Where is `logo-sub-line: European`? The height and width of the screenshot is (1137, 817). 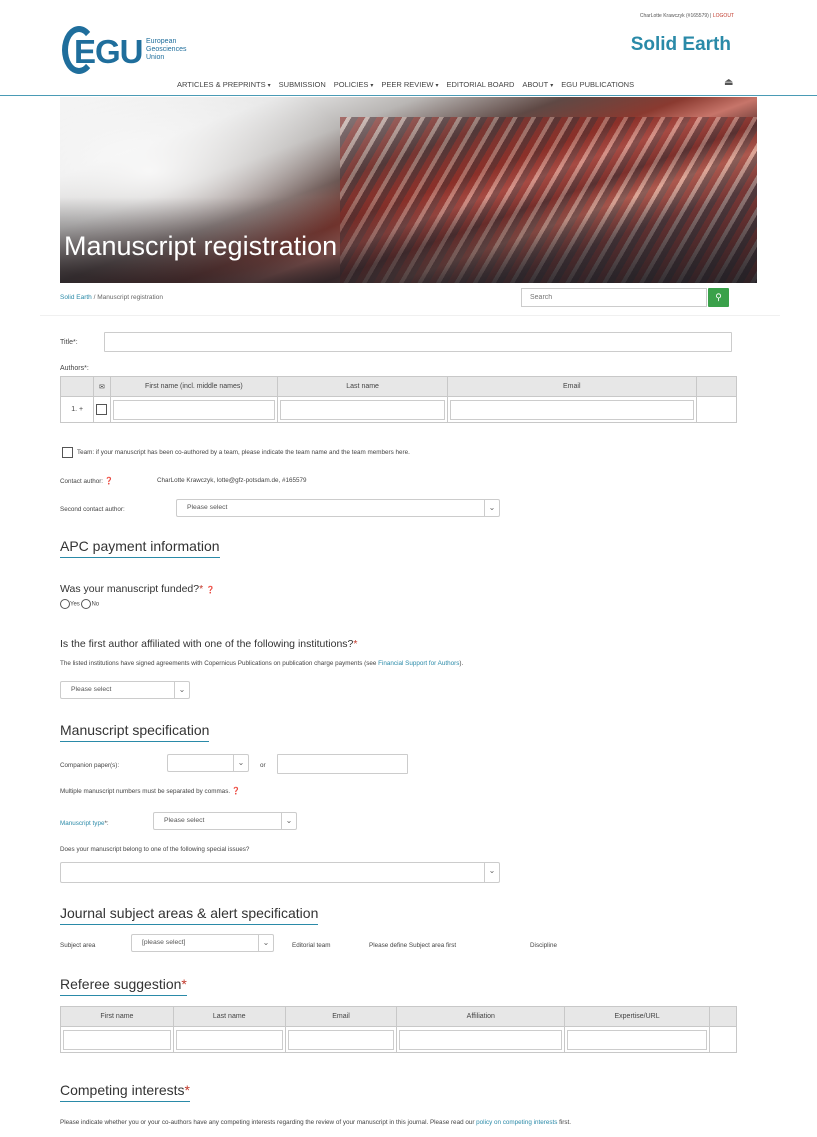
logo-sub-line: European is located at coordinates (161, 41).